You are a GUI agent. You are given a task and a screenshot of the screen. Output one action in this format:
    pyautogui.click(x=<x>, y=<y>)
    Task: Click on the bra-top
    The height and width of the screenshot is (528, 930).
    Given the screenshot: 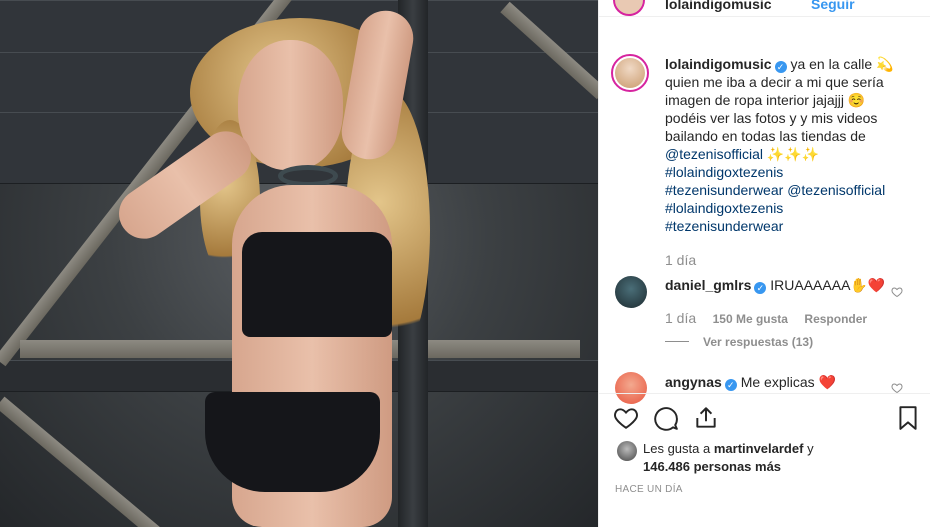 What is the action you would take?
    pyautogui.click(x=317, y=284)
    